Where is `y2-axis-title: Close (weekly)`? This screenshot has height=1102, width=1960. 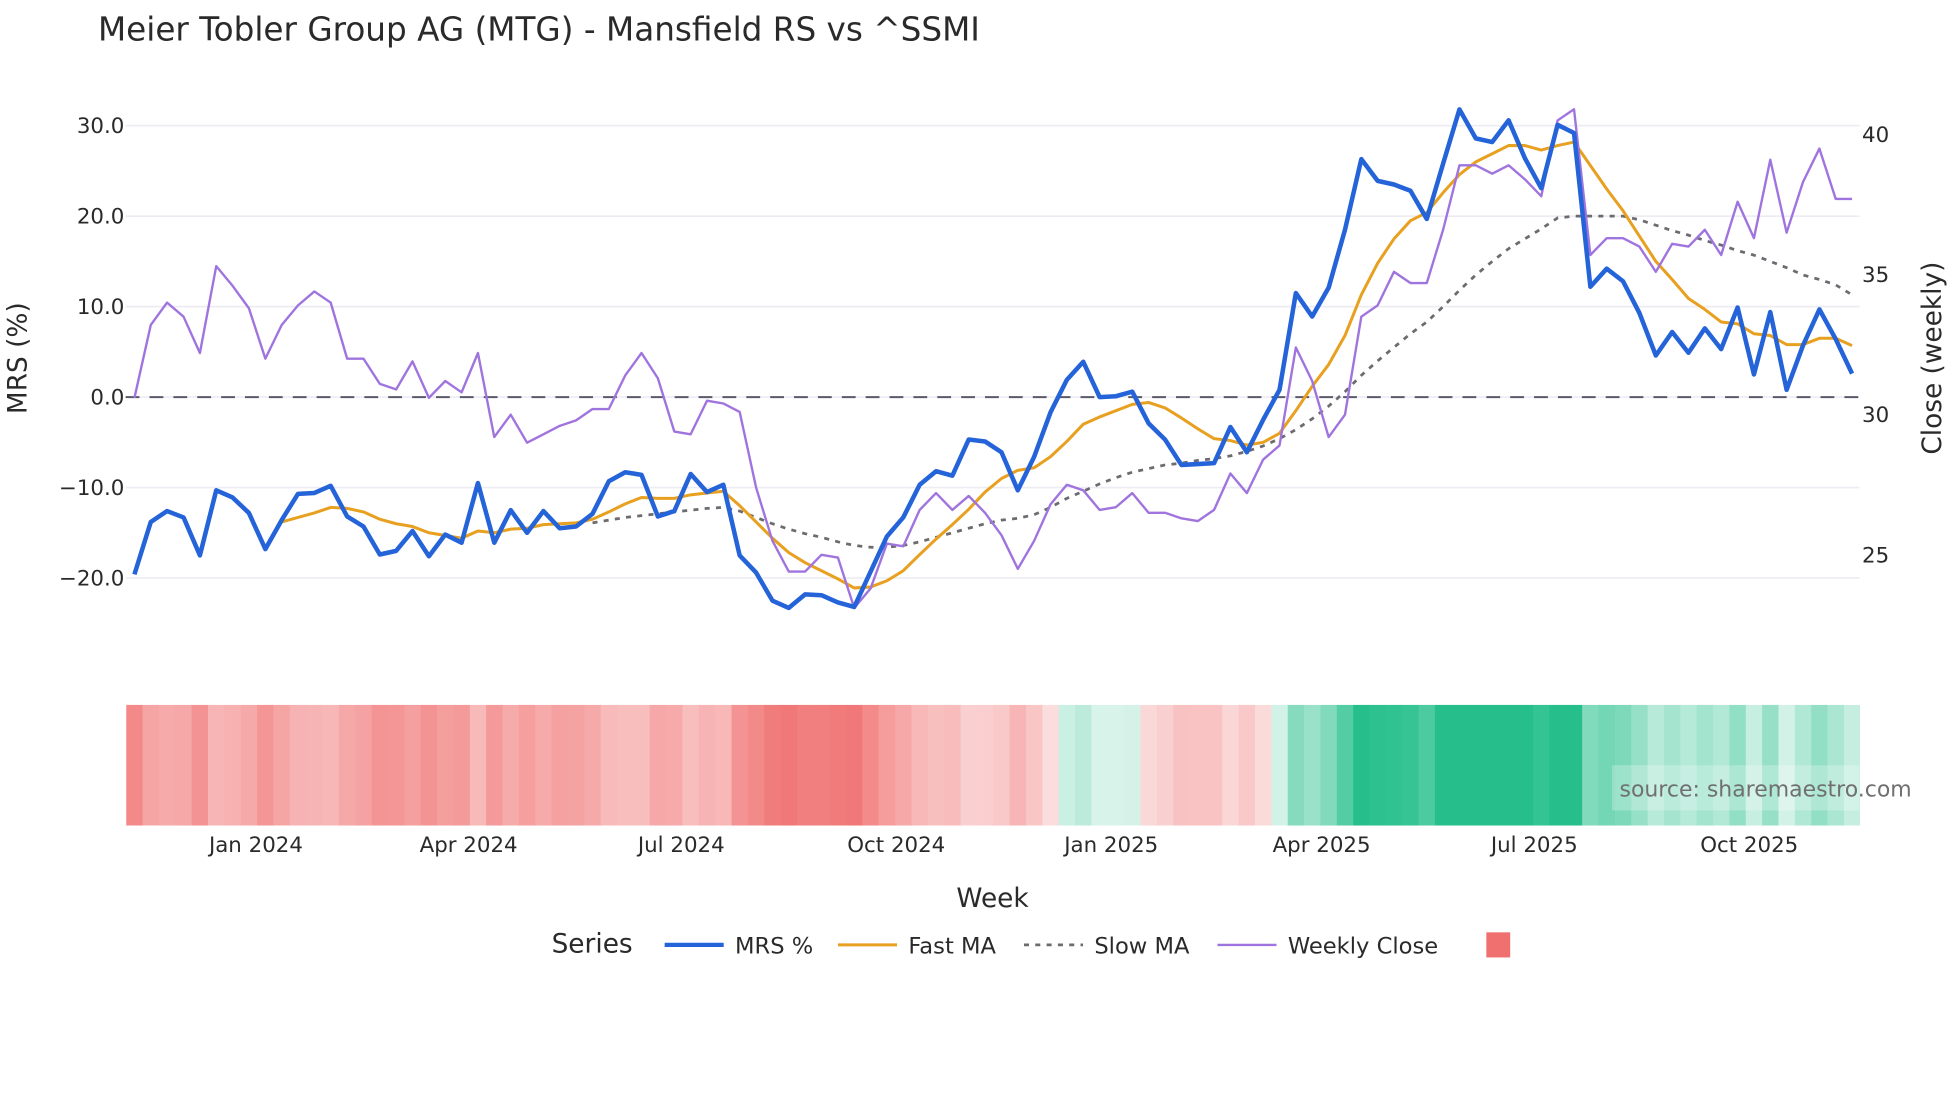 y2-axis-title: Close (weekly) is located at coordinates (1933, 358).